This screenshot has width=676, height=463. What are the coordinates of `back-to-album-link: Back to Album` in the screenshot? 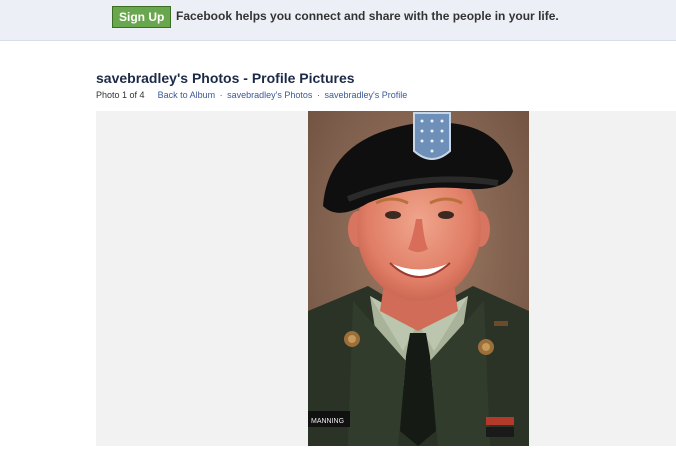 It's located at (187, 95).